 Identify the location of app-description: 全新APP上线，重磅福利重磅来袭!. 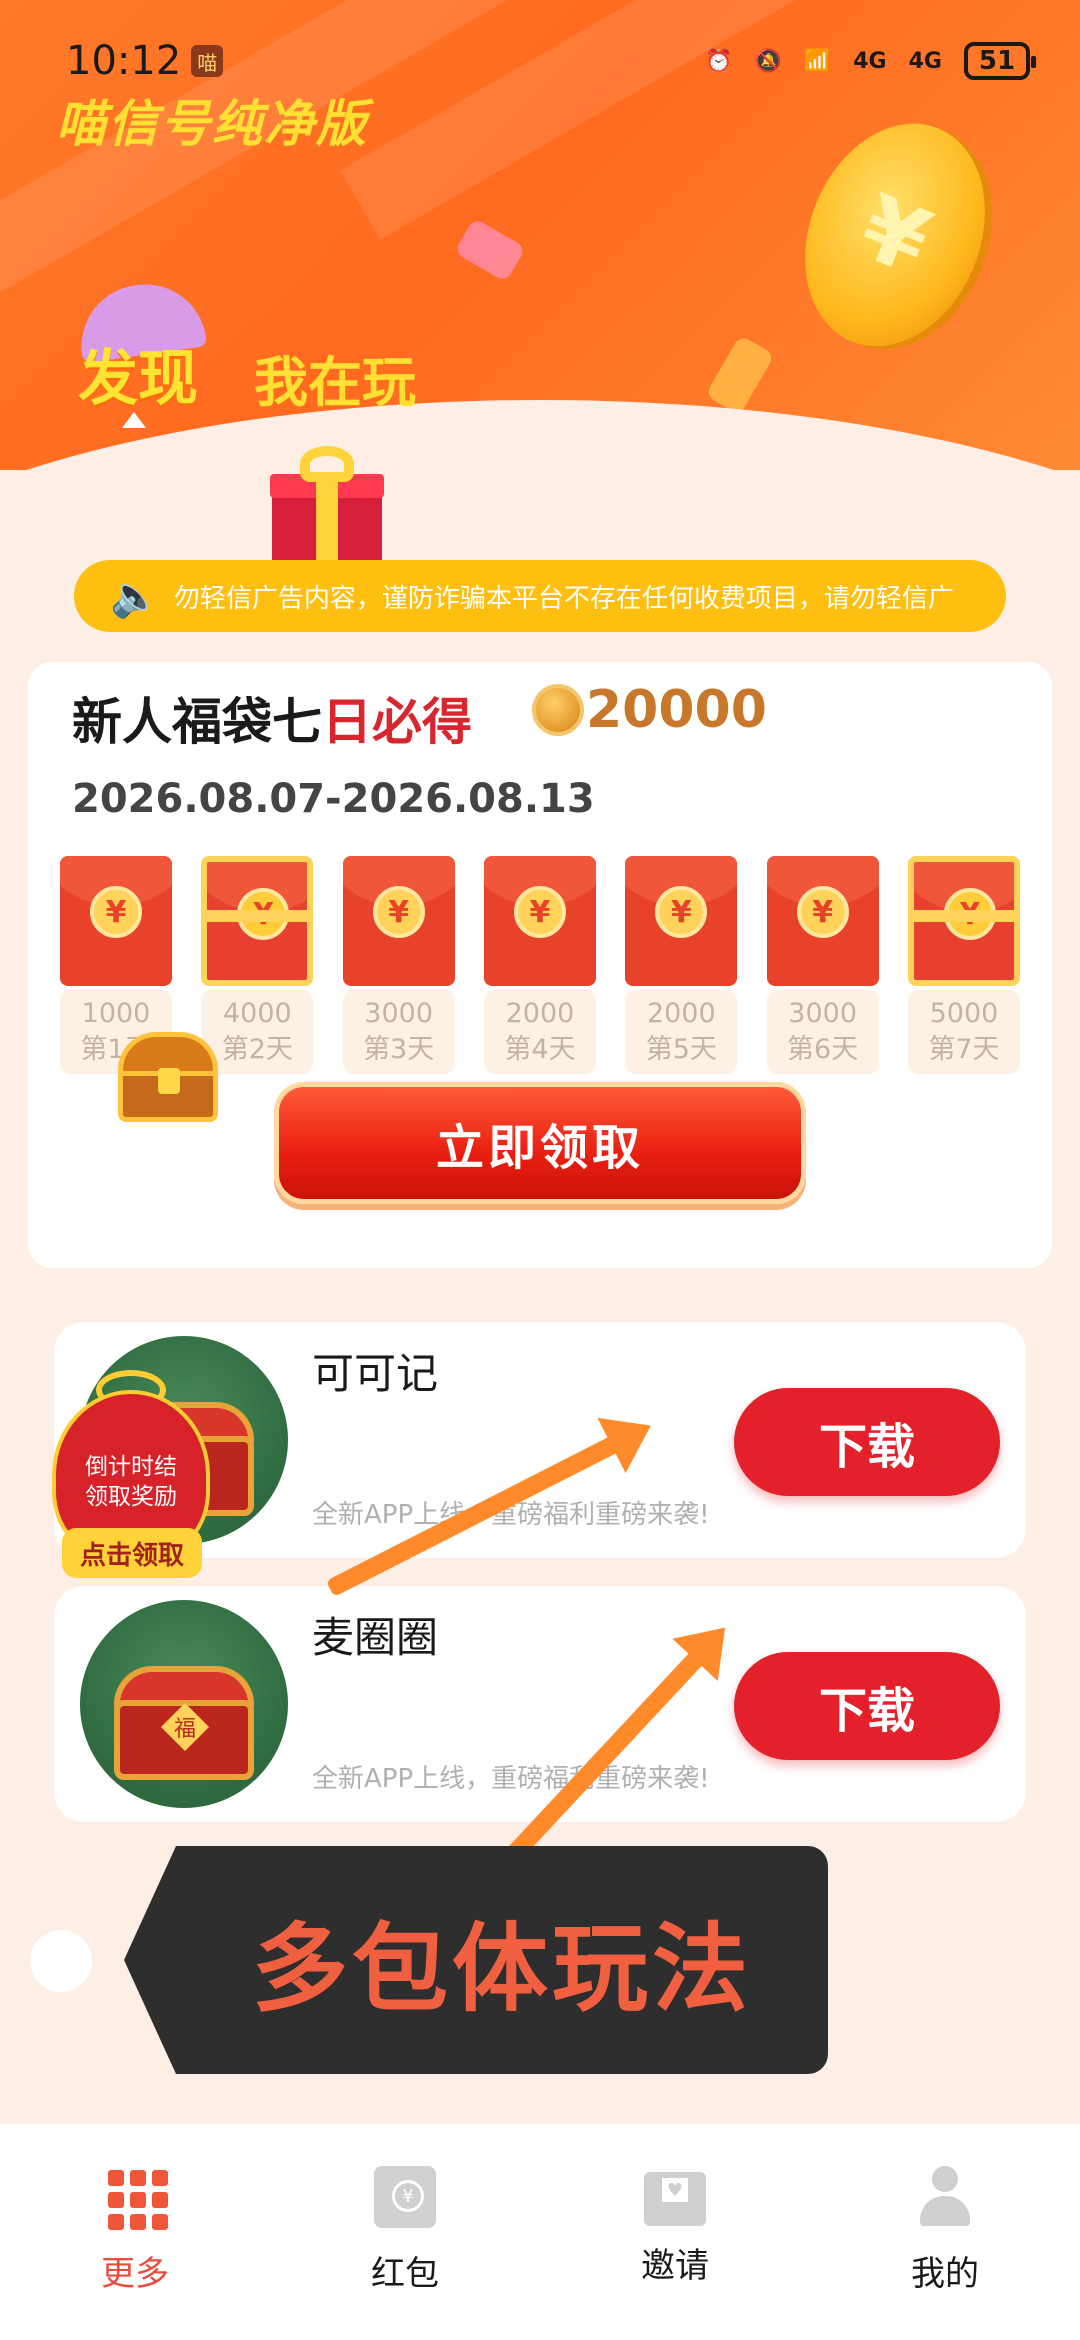
(511, 1779).